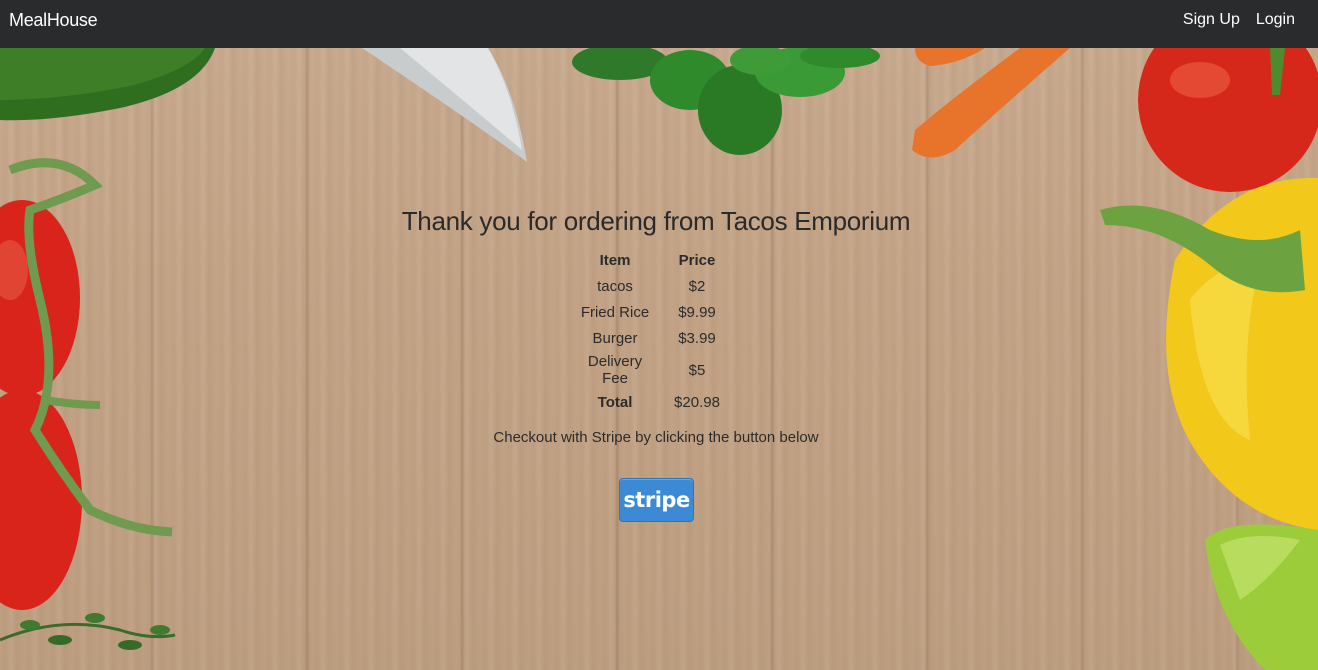  What do you see at coordinates (615, 338) in the screenshot?
I see `item-name: Burger` at bounding box center [615, 338].